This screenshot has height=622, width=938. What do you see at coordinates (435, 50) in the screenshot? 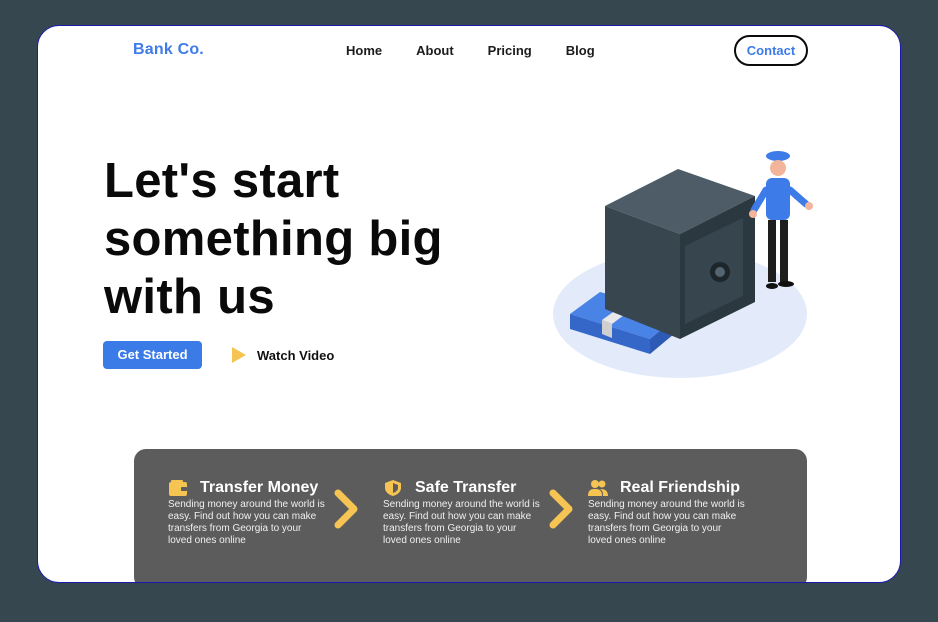
I see `nav-about-link: About` at bounding box center [435, 50].